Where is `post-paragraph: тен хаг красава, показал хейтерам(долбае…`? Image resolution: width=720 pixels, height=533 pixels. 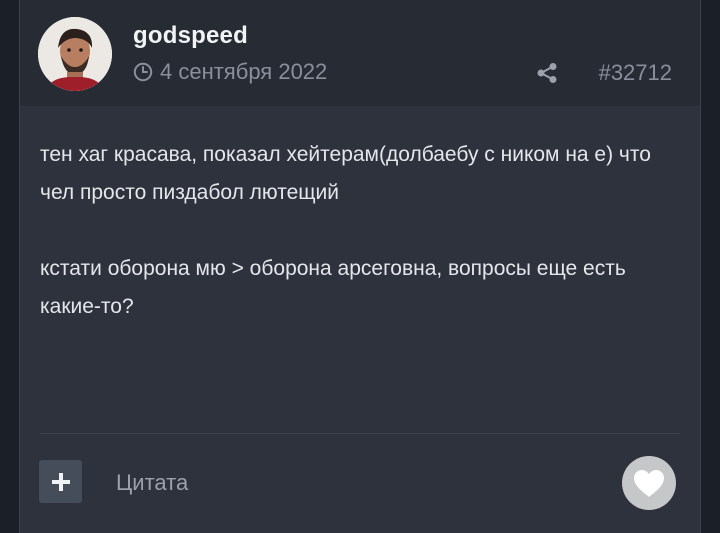
post-paragraph: тен хаг красава, показал хейтерам(долбае… is located at coordinates (345, 173).